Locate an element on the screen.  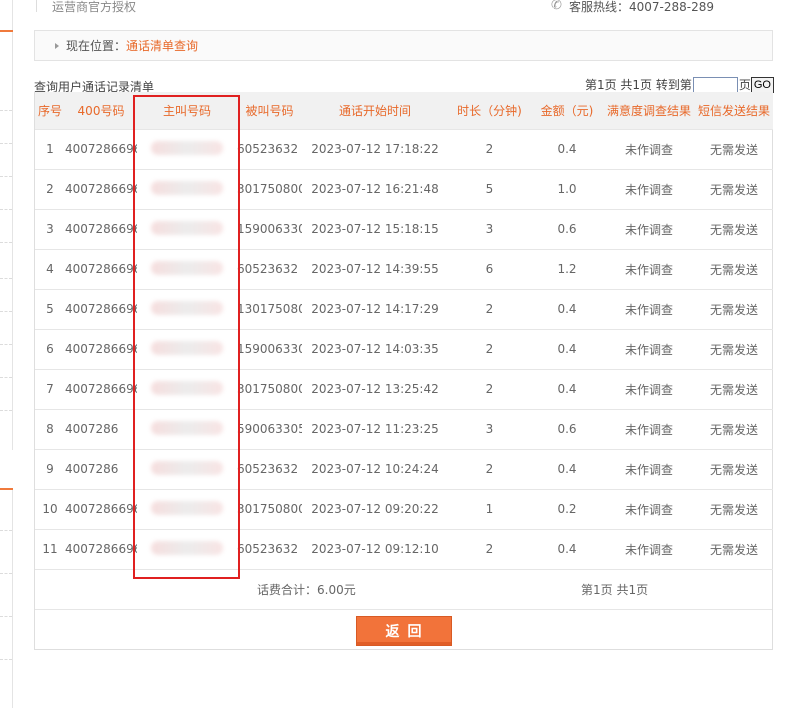
row-no: 3 is located at coordinates (50, 228).